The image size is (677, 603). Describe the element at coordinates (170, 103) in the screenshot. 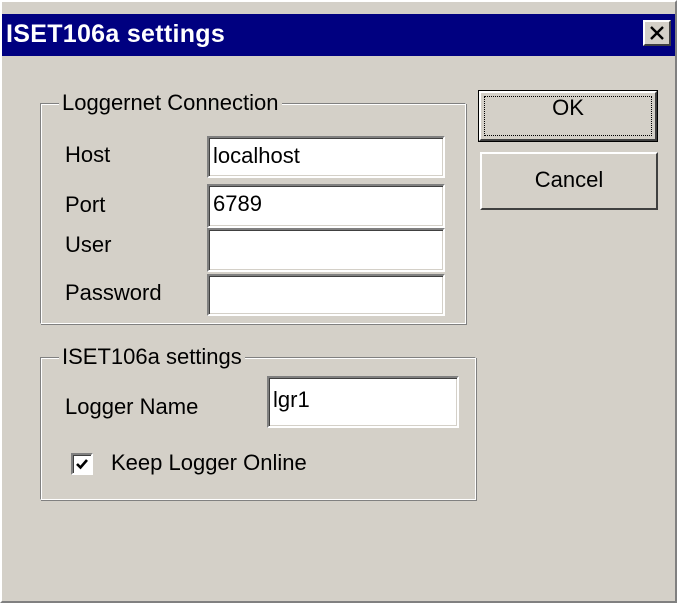

I see `loggernet-connection-legend: Loggernet Connection` at that location.